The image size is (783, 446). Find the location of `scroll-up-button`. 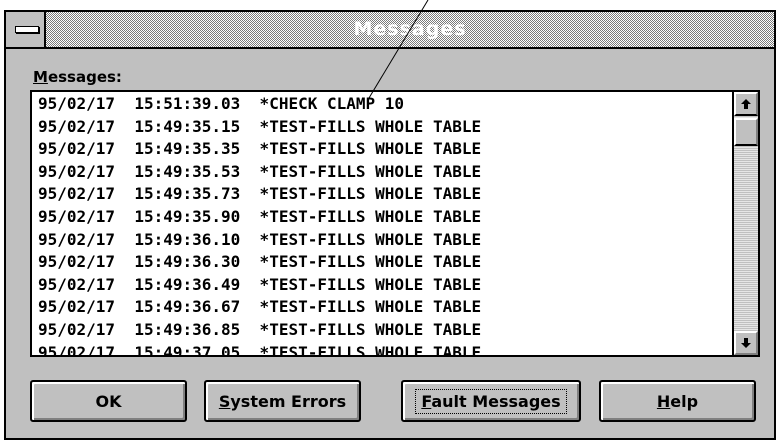

scroll-up-button is located at coordinates (746, 104).